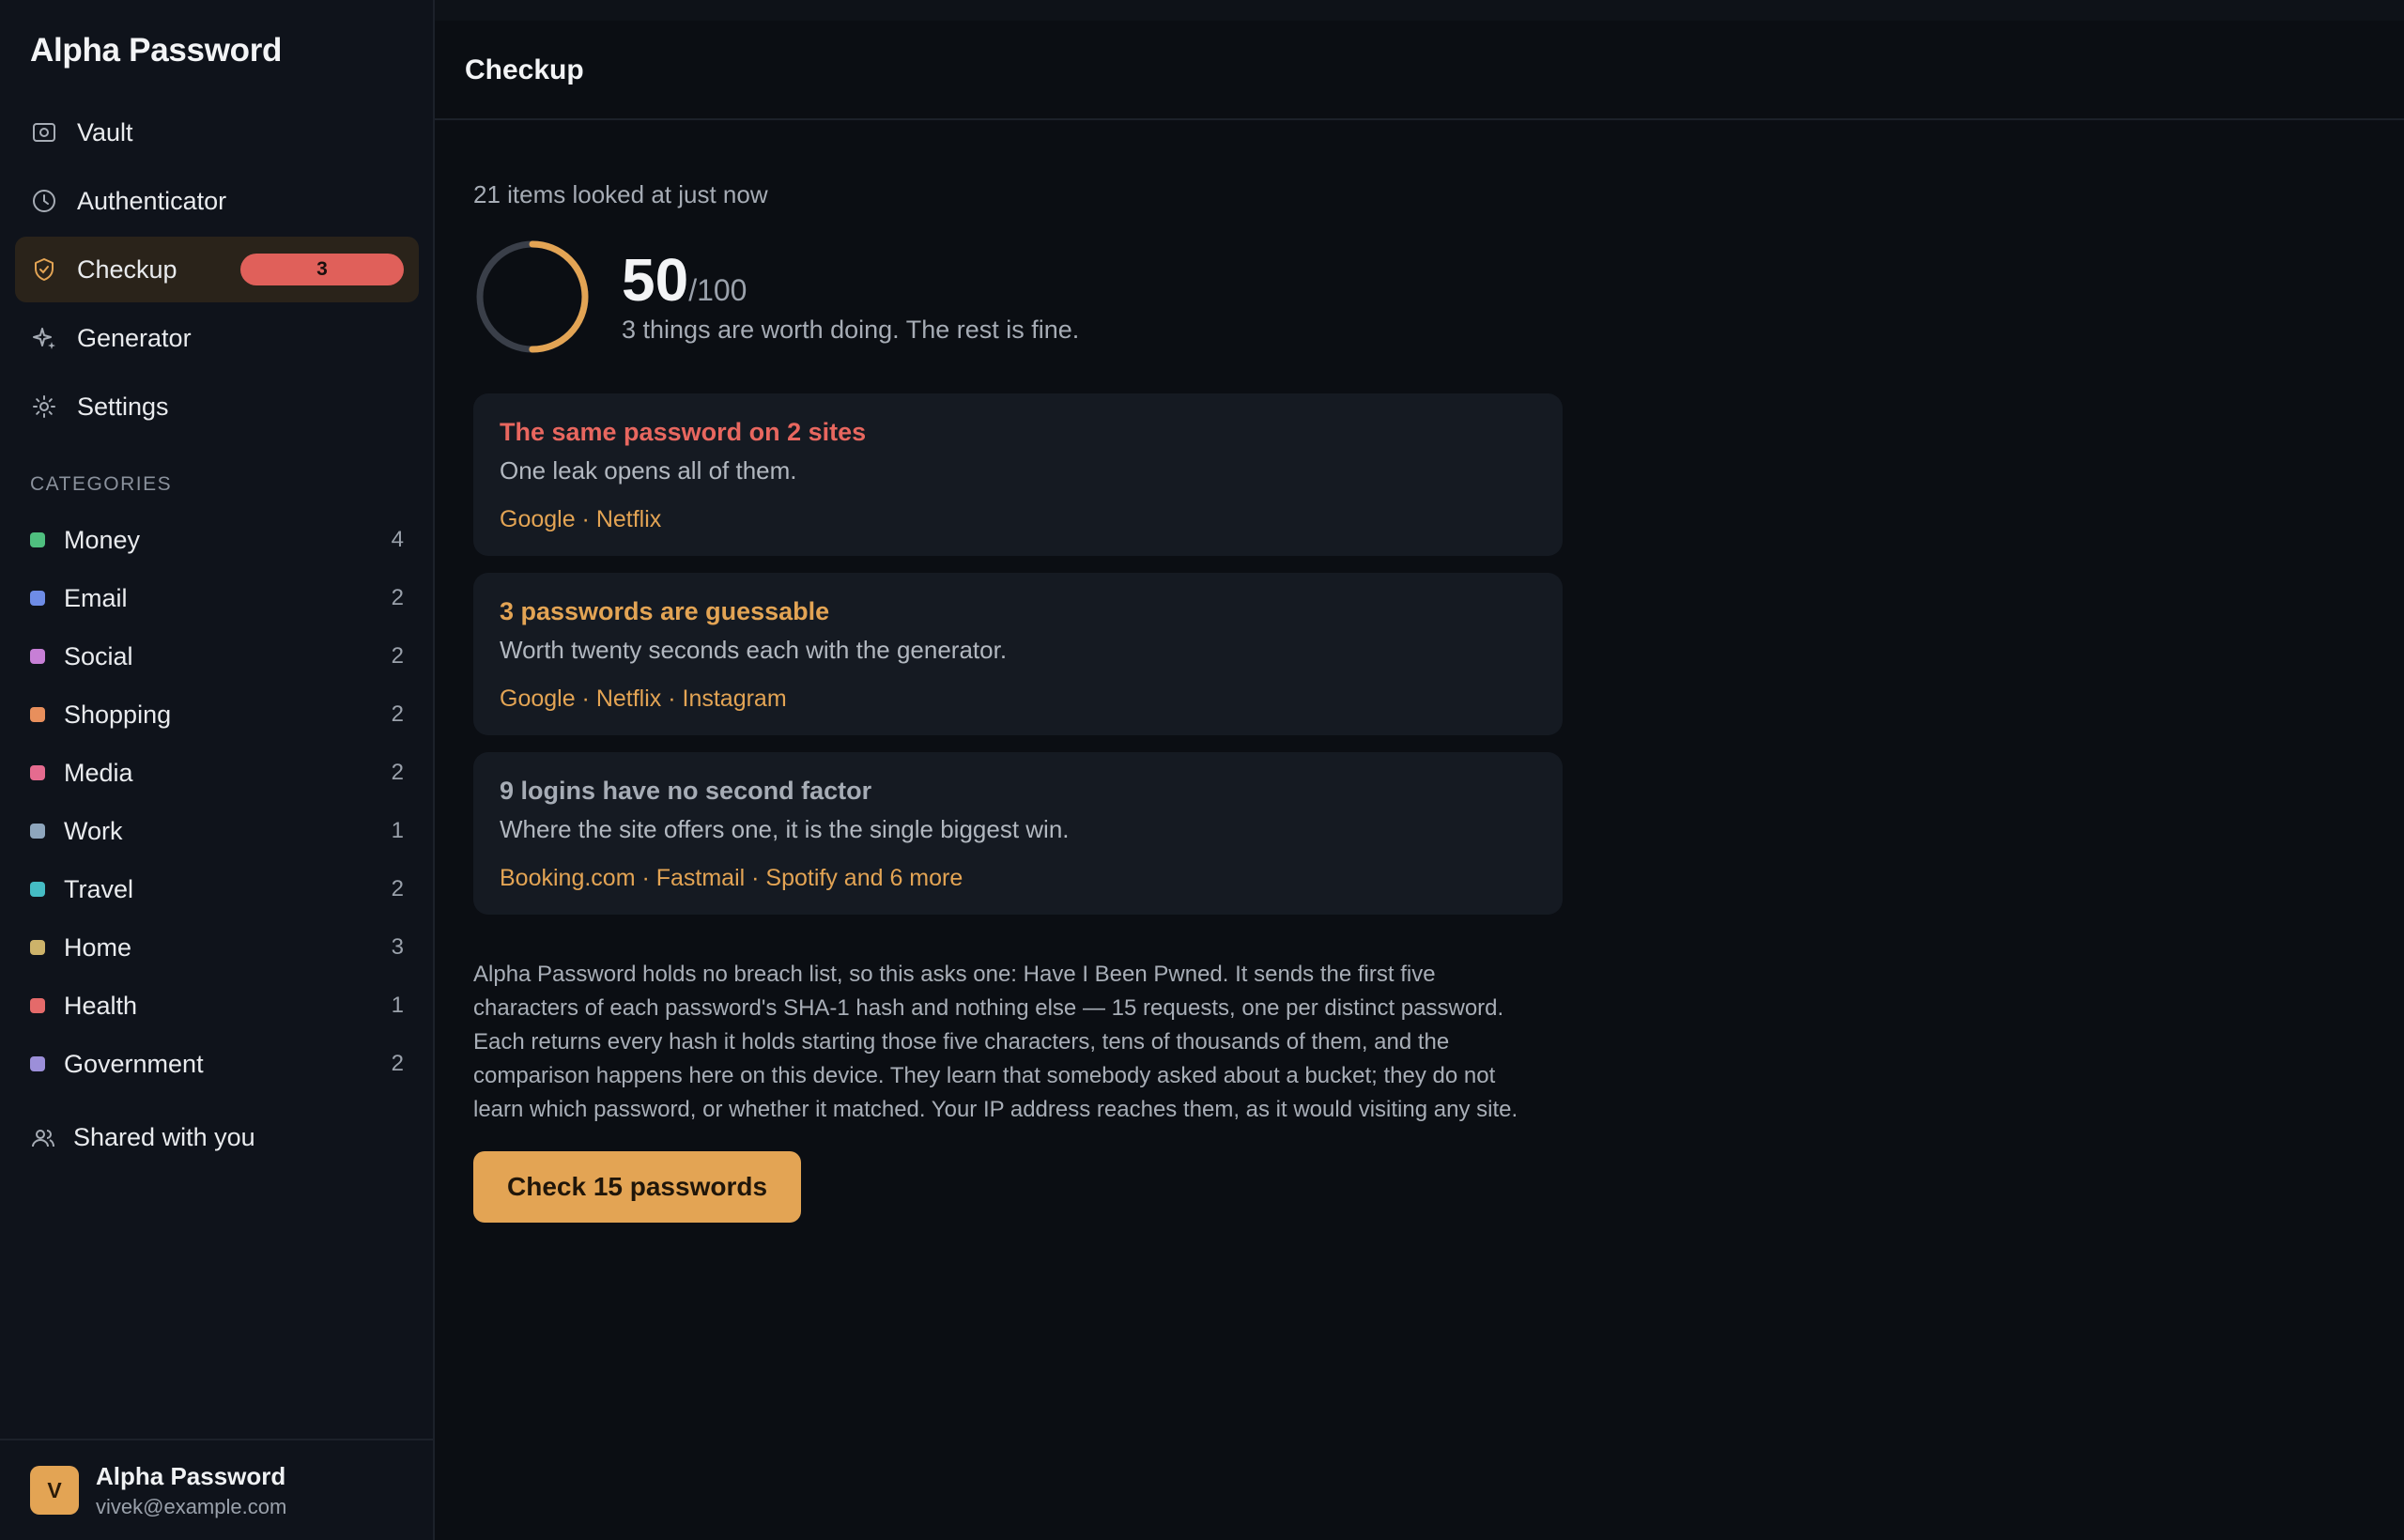  Describe the element at coordinates (1419, 60) in the screenshot. I see `topbar: Checkup` at that location.